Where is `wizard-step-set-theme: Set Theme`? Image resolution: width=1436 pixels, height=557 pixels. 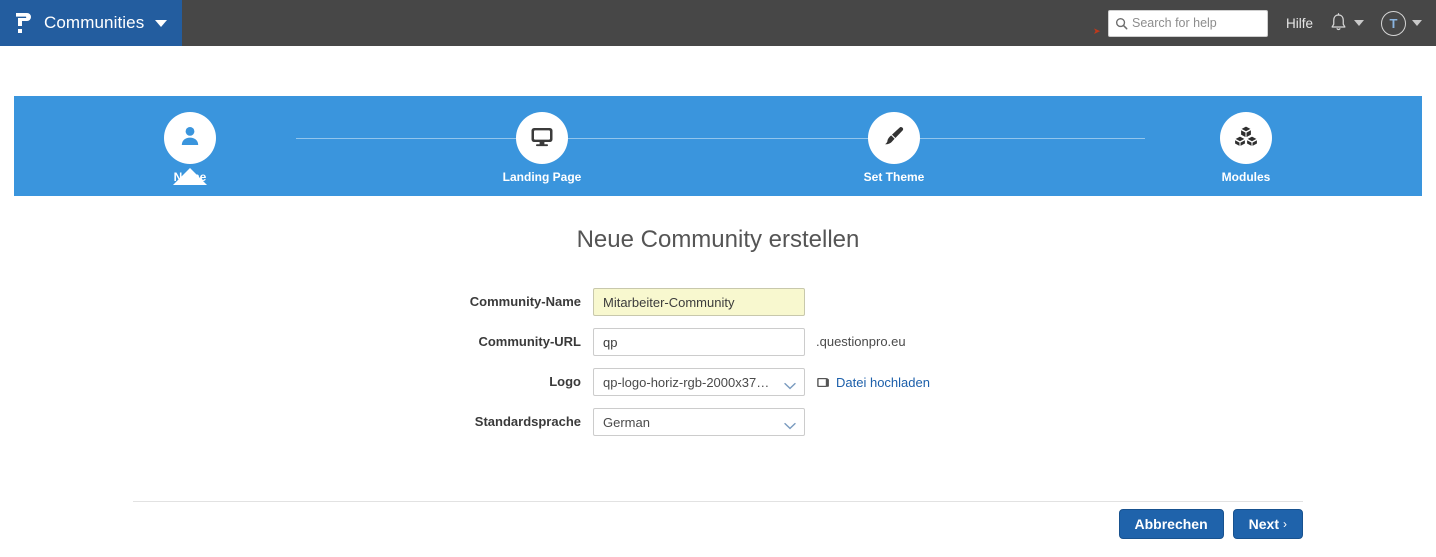 wizard-step-set-theme: Set Theme is located at coordinates (894, 140).